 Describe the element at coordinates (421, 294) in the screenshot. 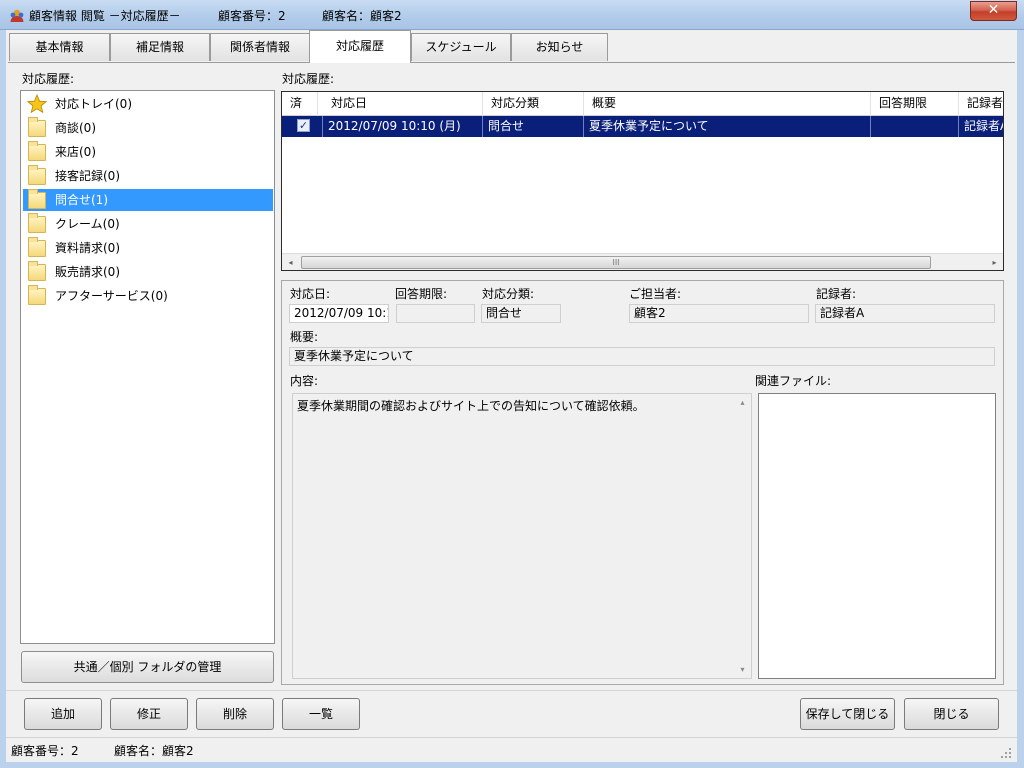

I see `deadline-label: 回答期限:` at that location.